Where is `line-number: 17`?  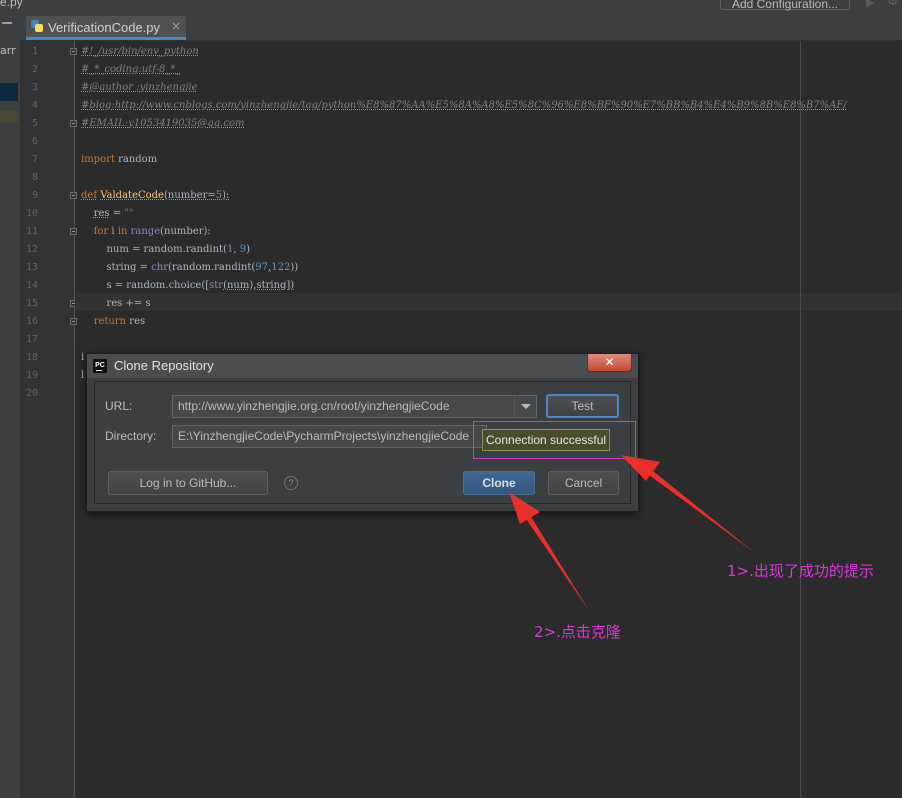 line-number: 17 is located at coordinates (31, 339).